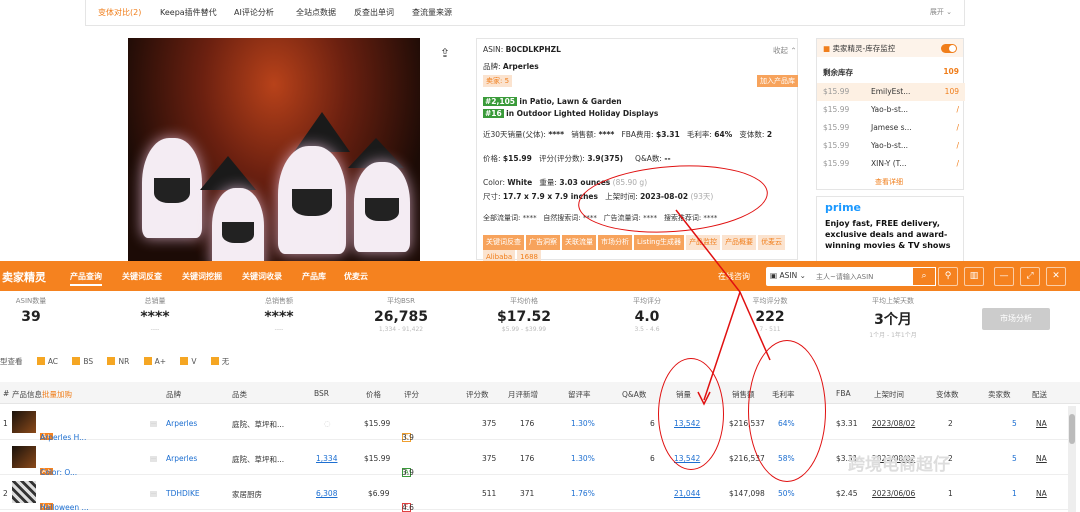 The height and width of the screenshot is (512, 1080). Describe the element at coordinates (582, 113) in the screenshot. I see `rank-category-2: in Outdoor Lighted Holiday Displays` at that location.